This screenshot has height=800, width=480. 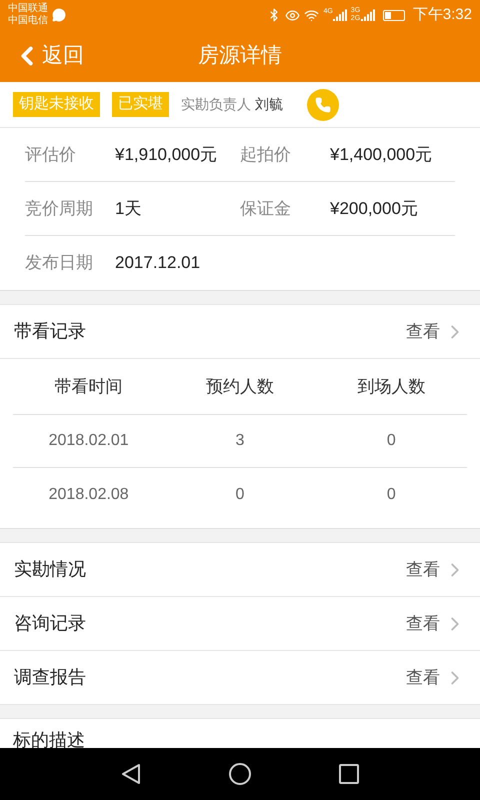 I want to click on table-cell-text: 2018.02.01, so click(x=89, y=441).